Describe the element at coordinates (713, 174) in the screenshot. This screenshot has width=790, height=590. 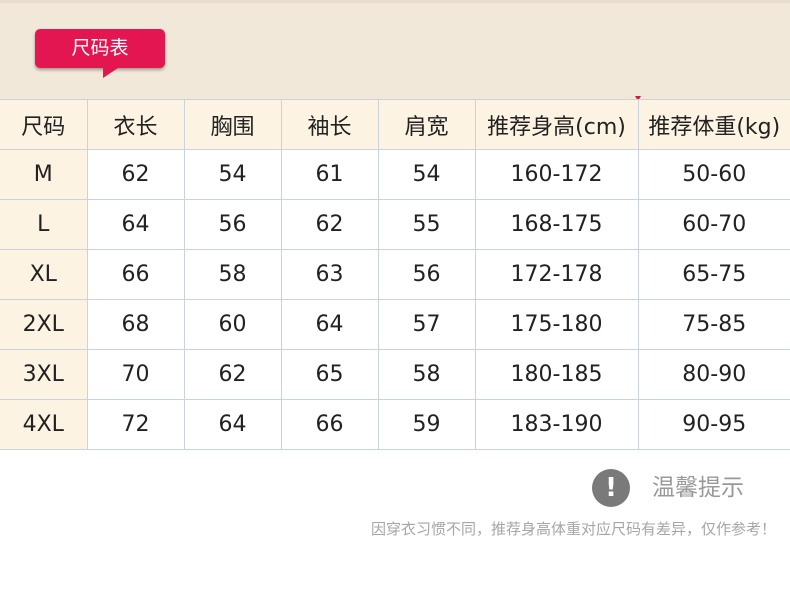
I see `table-cell: 50-60` at that location.